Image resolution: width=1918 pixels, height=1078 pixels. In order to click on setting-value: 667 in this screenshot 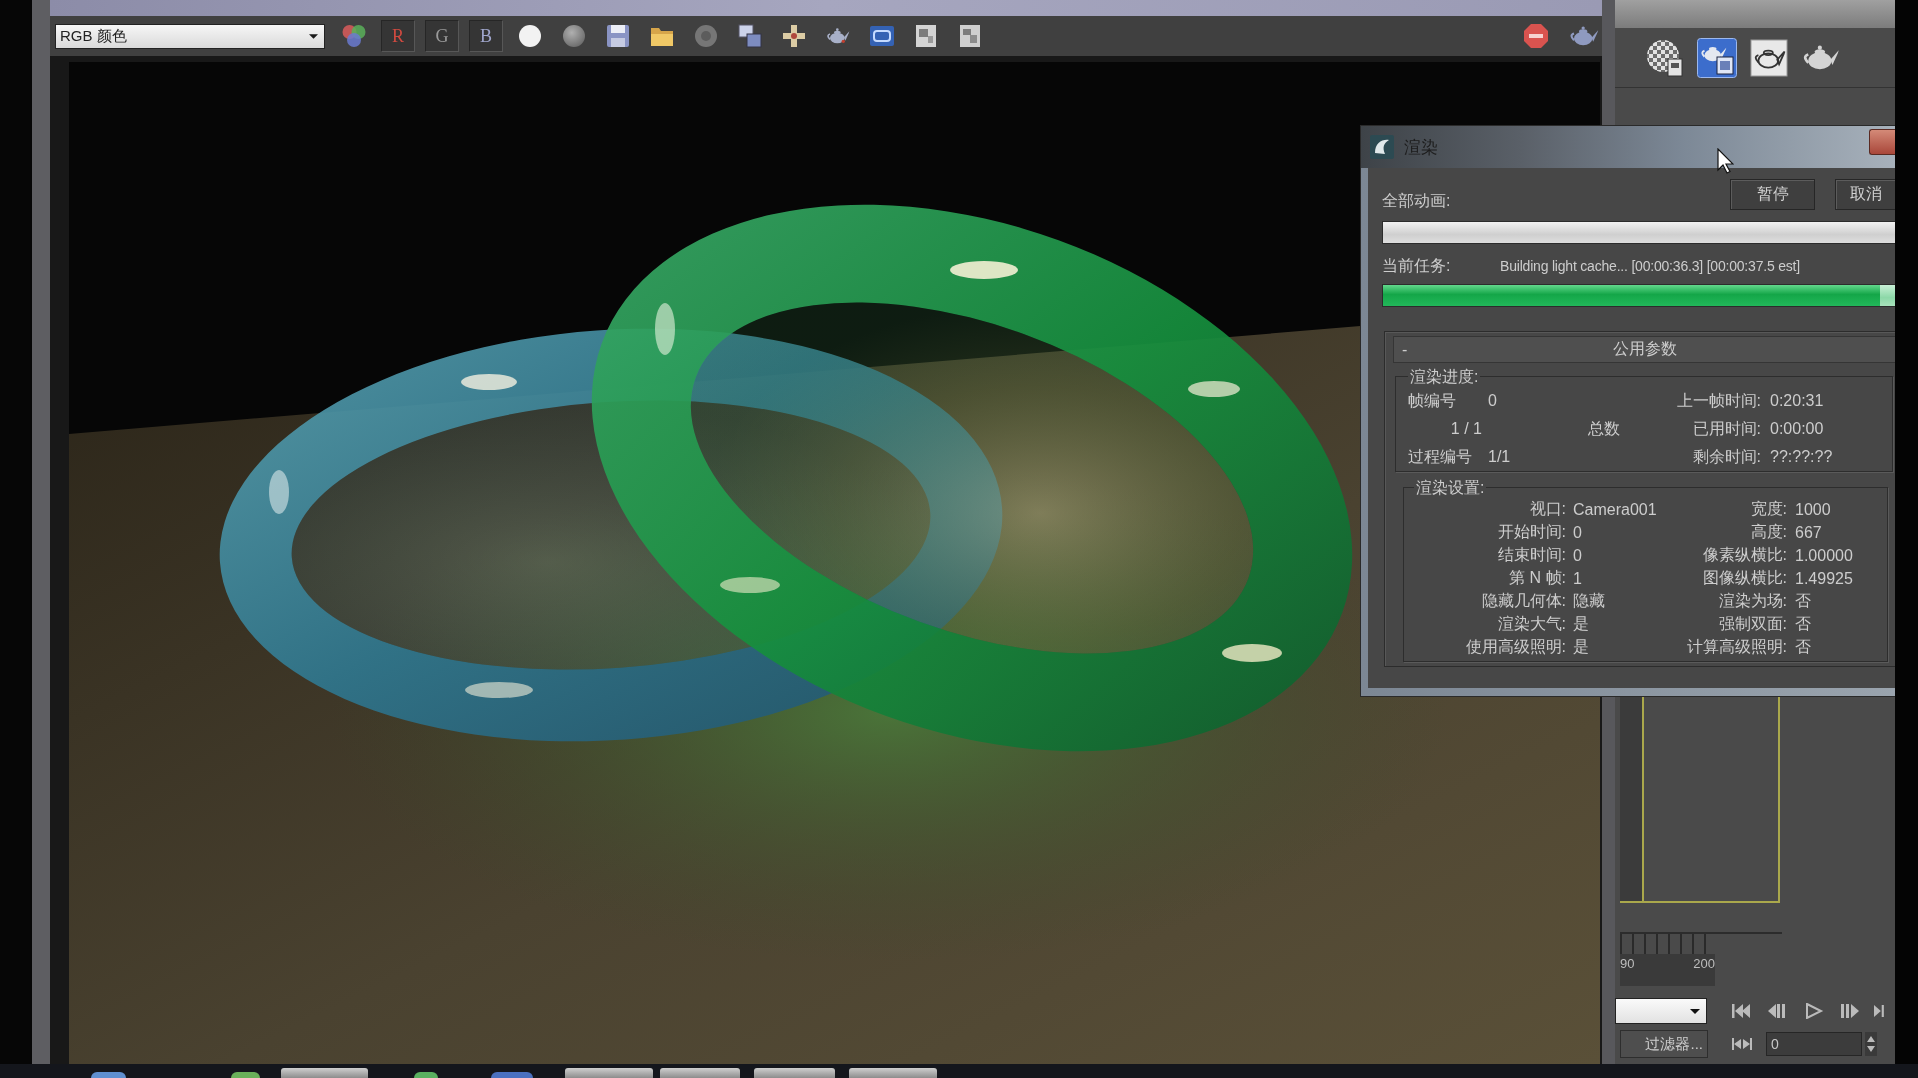, I will do `click(1808, 532)`.